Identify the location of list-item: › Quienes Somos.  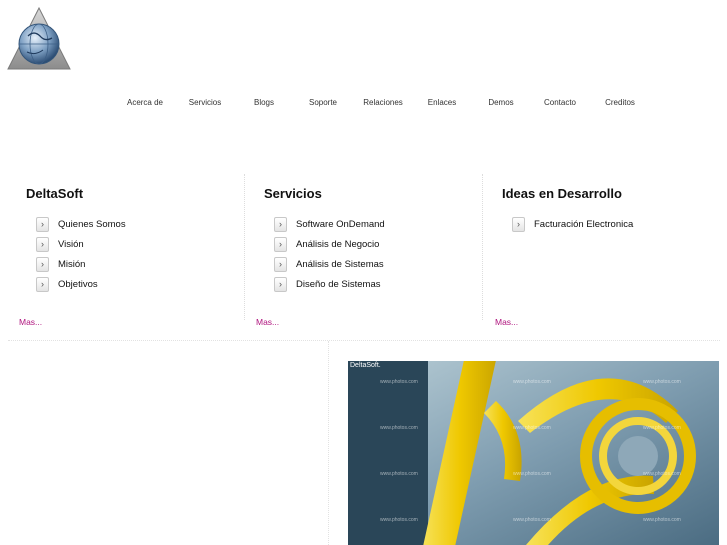
(81, 224).